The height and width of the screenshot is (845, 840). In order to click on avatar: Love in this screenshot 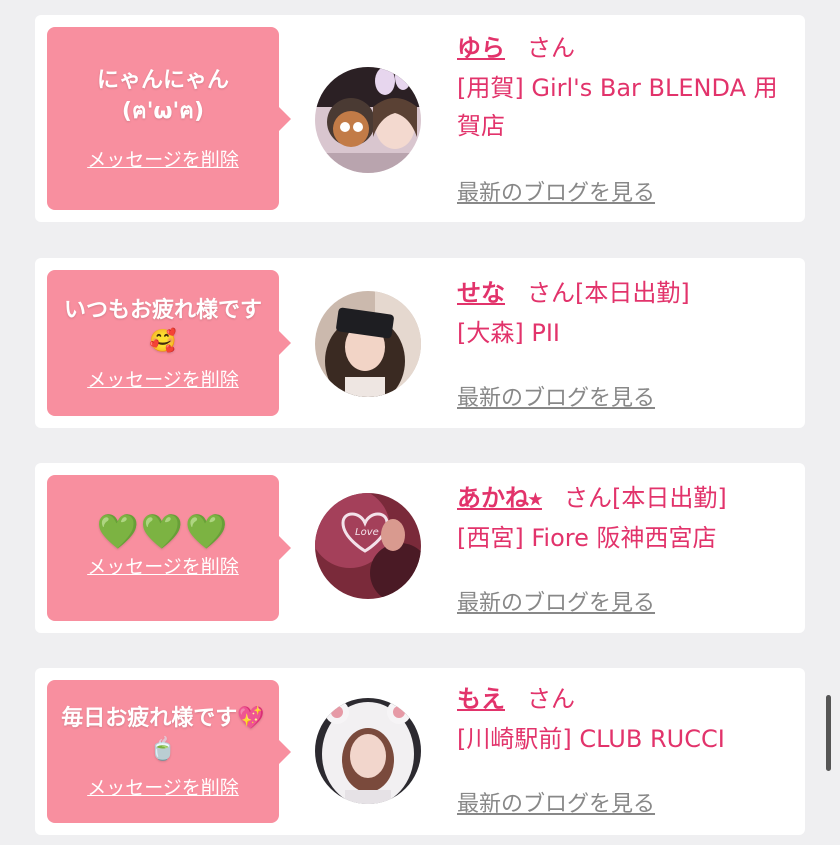, I will do `click(368, 546)`.